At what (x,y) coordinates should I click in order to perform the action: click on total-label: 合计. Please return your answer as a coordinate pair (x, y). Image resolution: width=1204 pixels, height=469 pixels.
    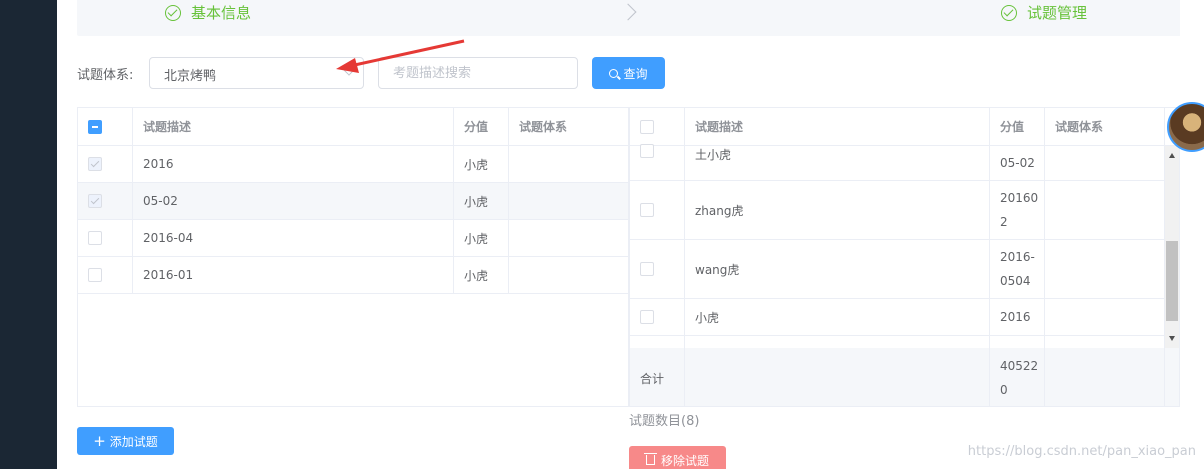
    Looking at the image, I should click on (657, 377).